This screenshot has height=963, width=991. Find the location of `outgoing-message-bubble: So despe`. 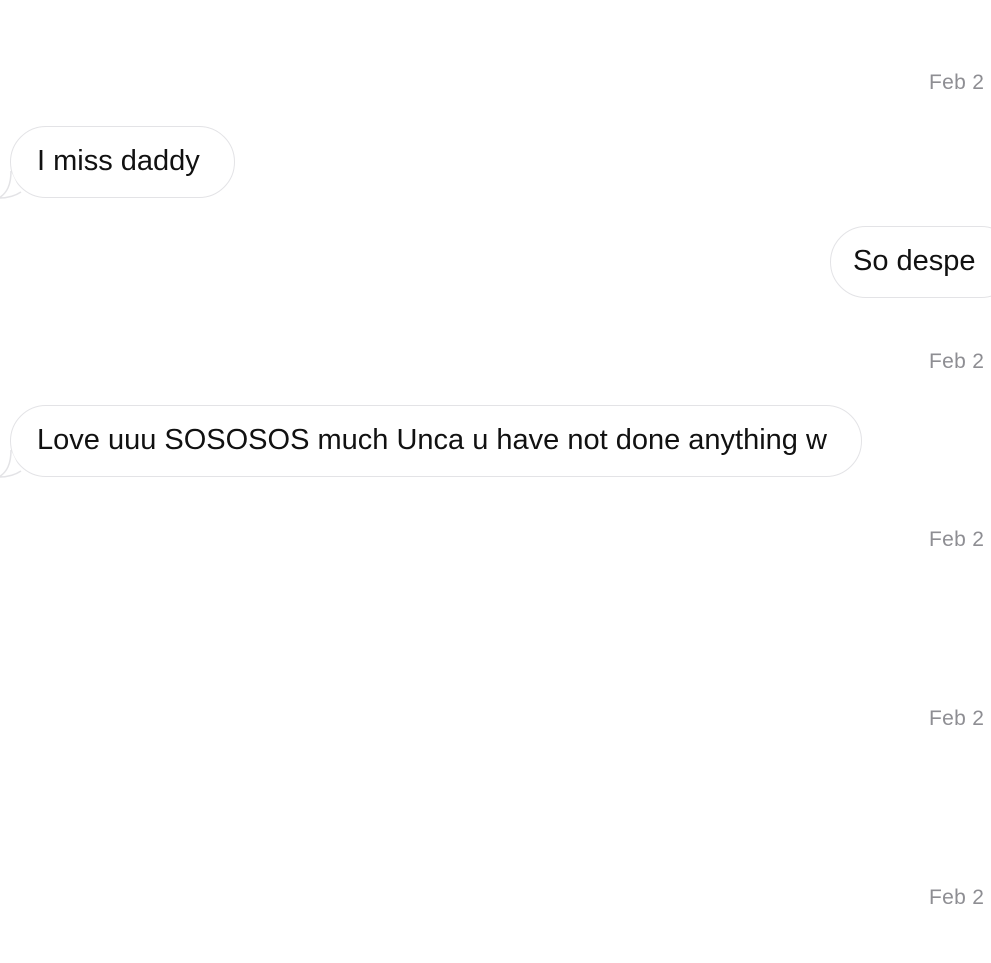

outgoing-message-bubble: So despe is located at coordinates (910, 262).